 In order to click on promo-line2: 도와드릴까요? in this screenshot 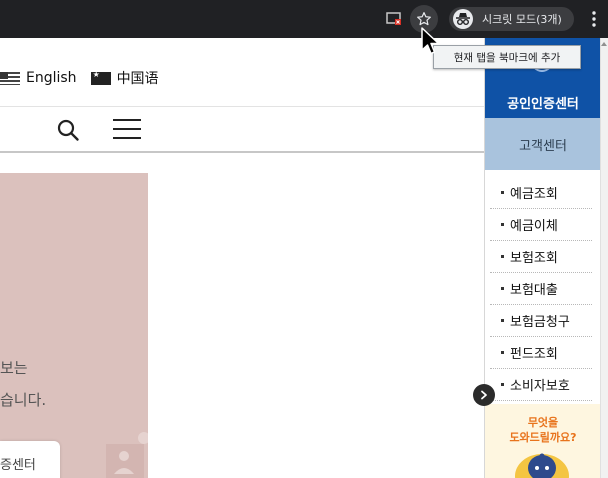, I will do `click(543, 437)`.